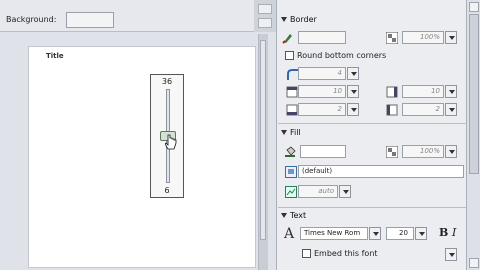  What do you see at coordinates (322, 73) in the screenshot?
I see `corner-radius-field: 4` at bounding box center [322, 73].